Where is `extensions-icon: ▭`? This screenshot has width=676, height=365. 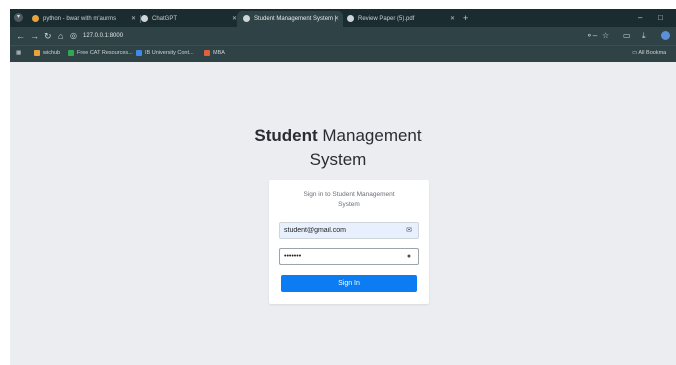
extensions-icon: ▭ is located at coordinates (627, 36).